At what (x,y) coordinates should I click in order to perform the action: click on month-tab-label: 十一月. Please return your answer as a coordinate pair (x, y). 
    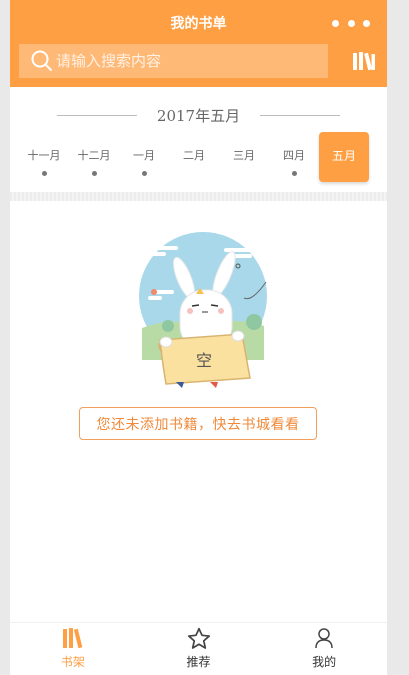
    Looking at the image, I should click on (44, 155).